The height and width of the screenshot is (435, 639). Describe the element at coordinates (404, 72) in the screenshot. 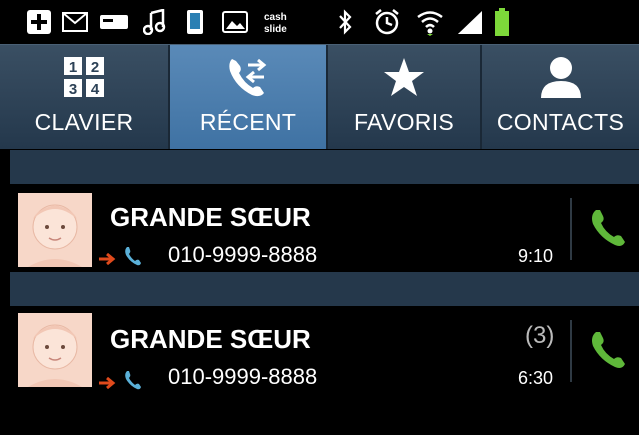

I see `star-icon` at that location.